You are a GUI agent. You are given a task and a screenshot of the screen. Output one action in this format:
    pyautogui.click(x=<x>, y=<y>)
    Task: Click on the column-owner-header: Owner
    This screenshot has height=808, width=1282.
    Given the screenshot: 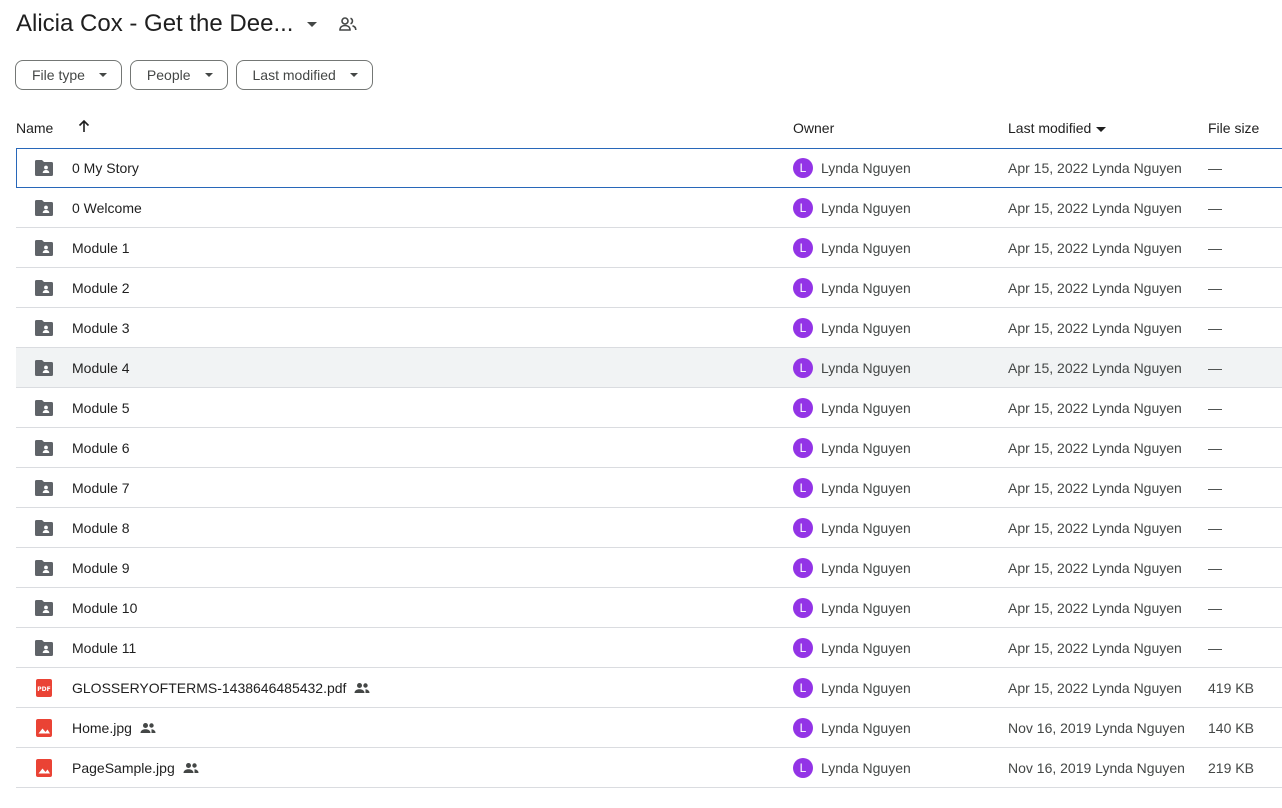 What is the action you would take?
    pyautogui.click(x=813, y=128)
    